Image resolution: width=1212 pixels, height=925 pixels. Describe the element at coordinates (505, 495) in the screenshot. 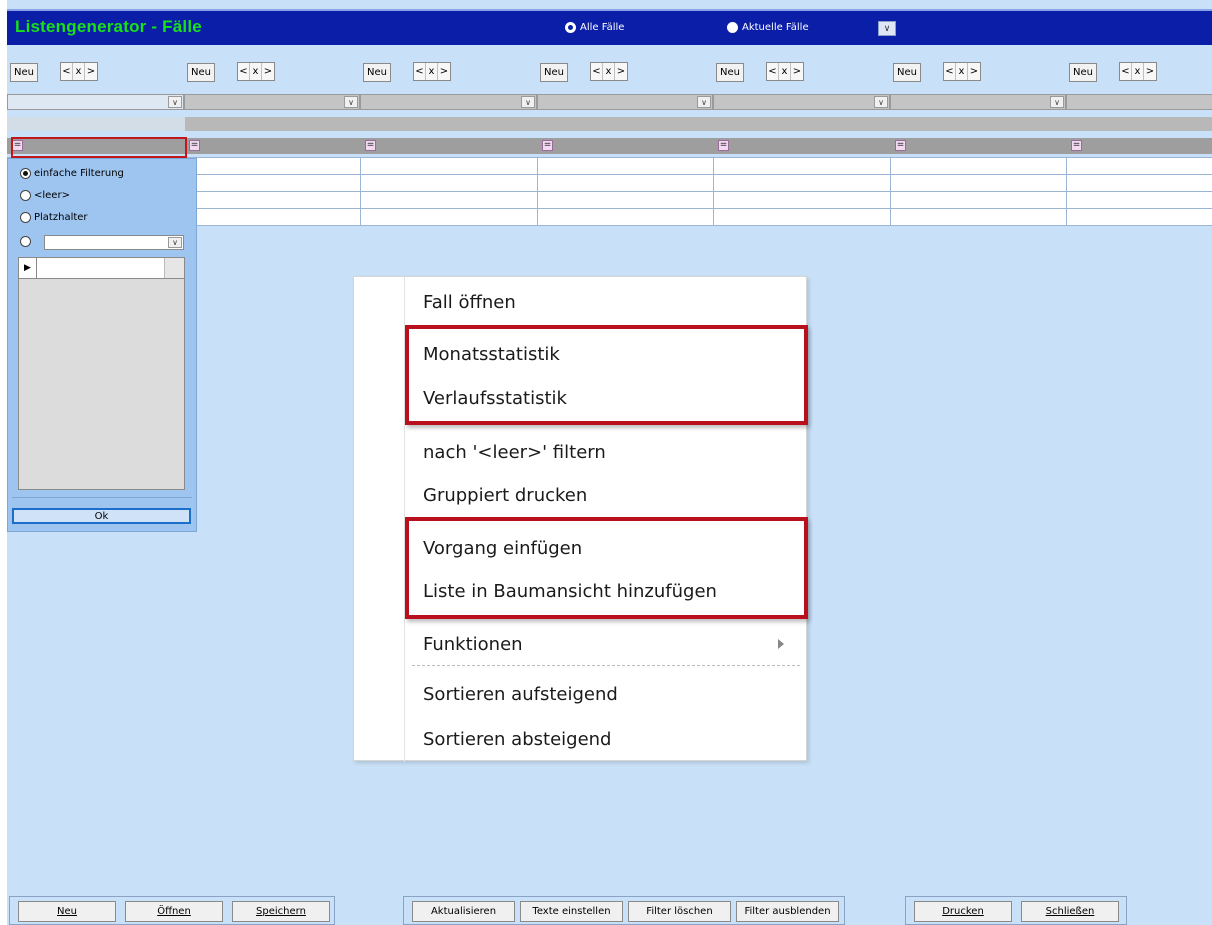

I see `menu-item-grouped-print: Gruppiert drucken` at that location.